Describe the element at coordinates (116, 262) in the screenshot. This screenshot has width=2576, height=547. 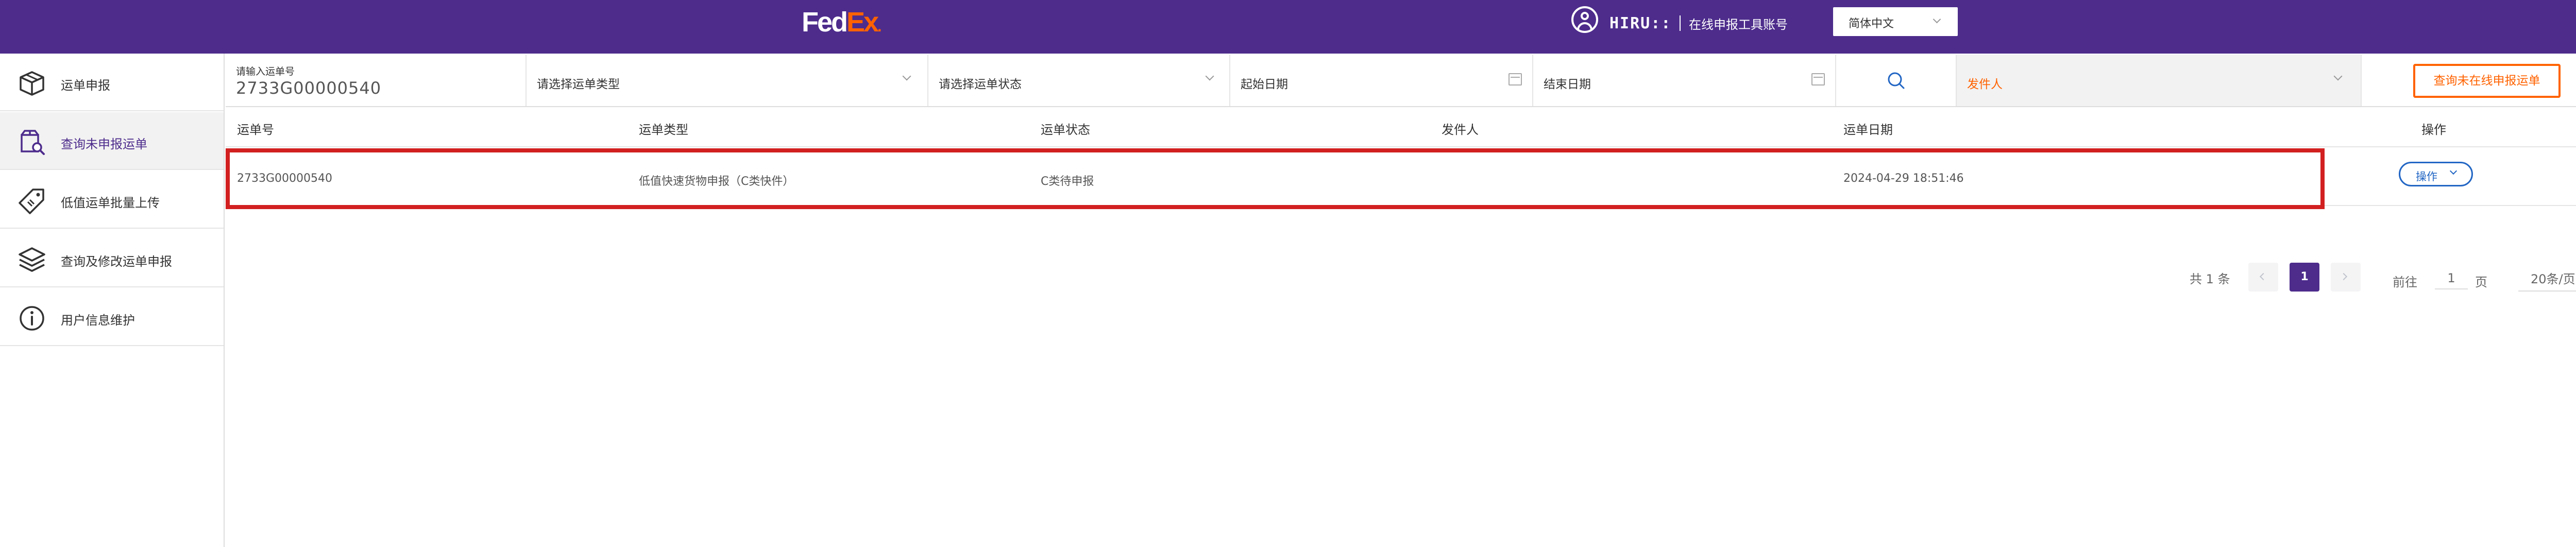
I see `sidebar-item-label: 查询及修改运单申报` at that location.